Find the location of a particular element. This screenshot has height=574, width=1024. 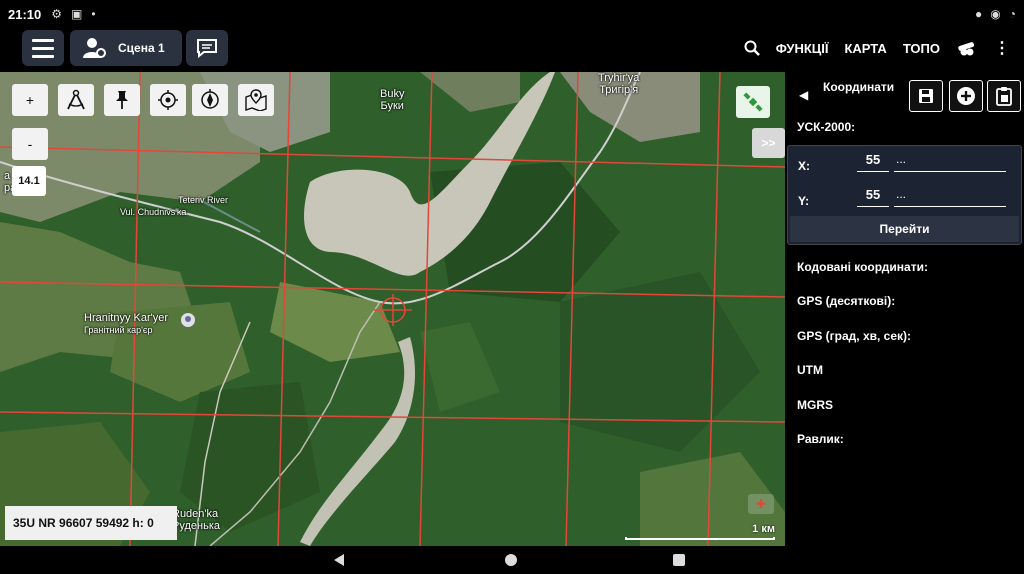

utm-label: UTM is located at coordinates (810, 370).